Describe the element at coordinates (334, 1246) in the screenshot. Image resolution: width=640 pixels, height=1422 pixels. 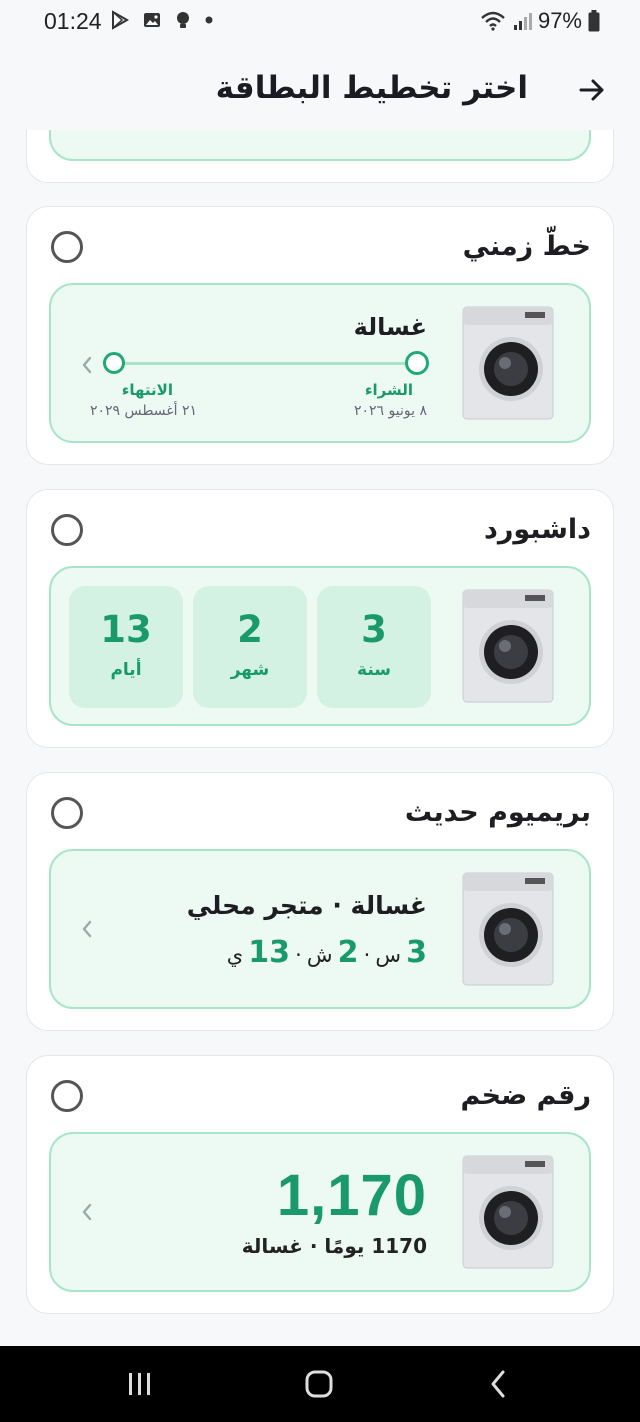
I see `big-number-subtitle: 1170 يومًا · غسالة` at that location.